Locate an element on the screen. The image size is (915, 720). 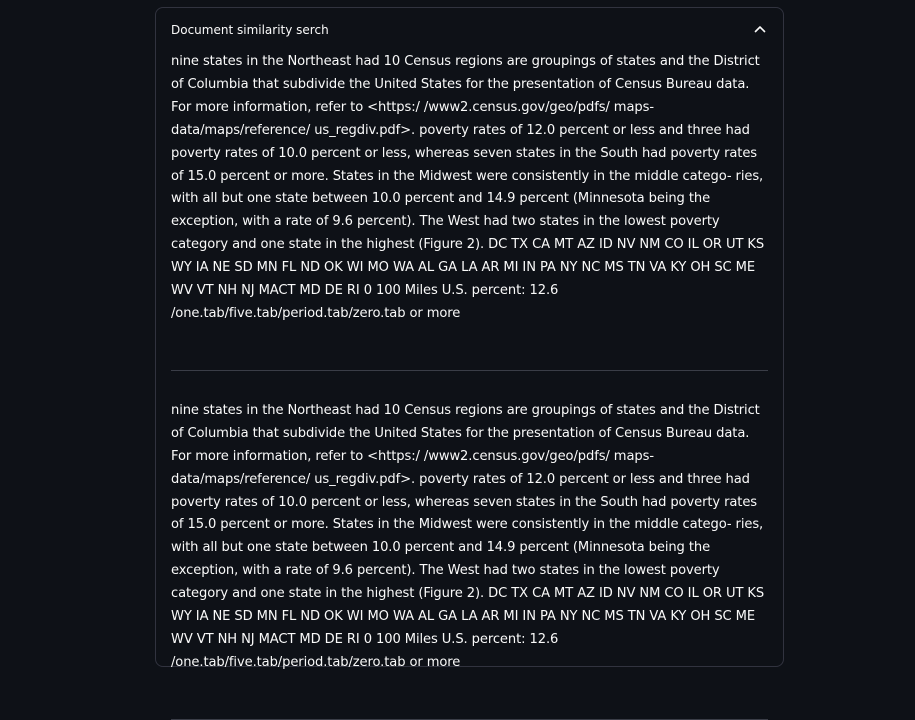
expander-title: Document similarity serch is located at coordinates (250, 30).